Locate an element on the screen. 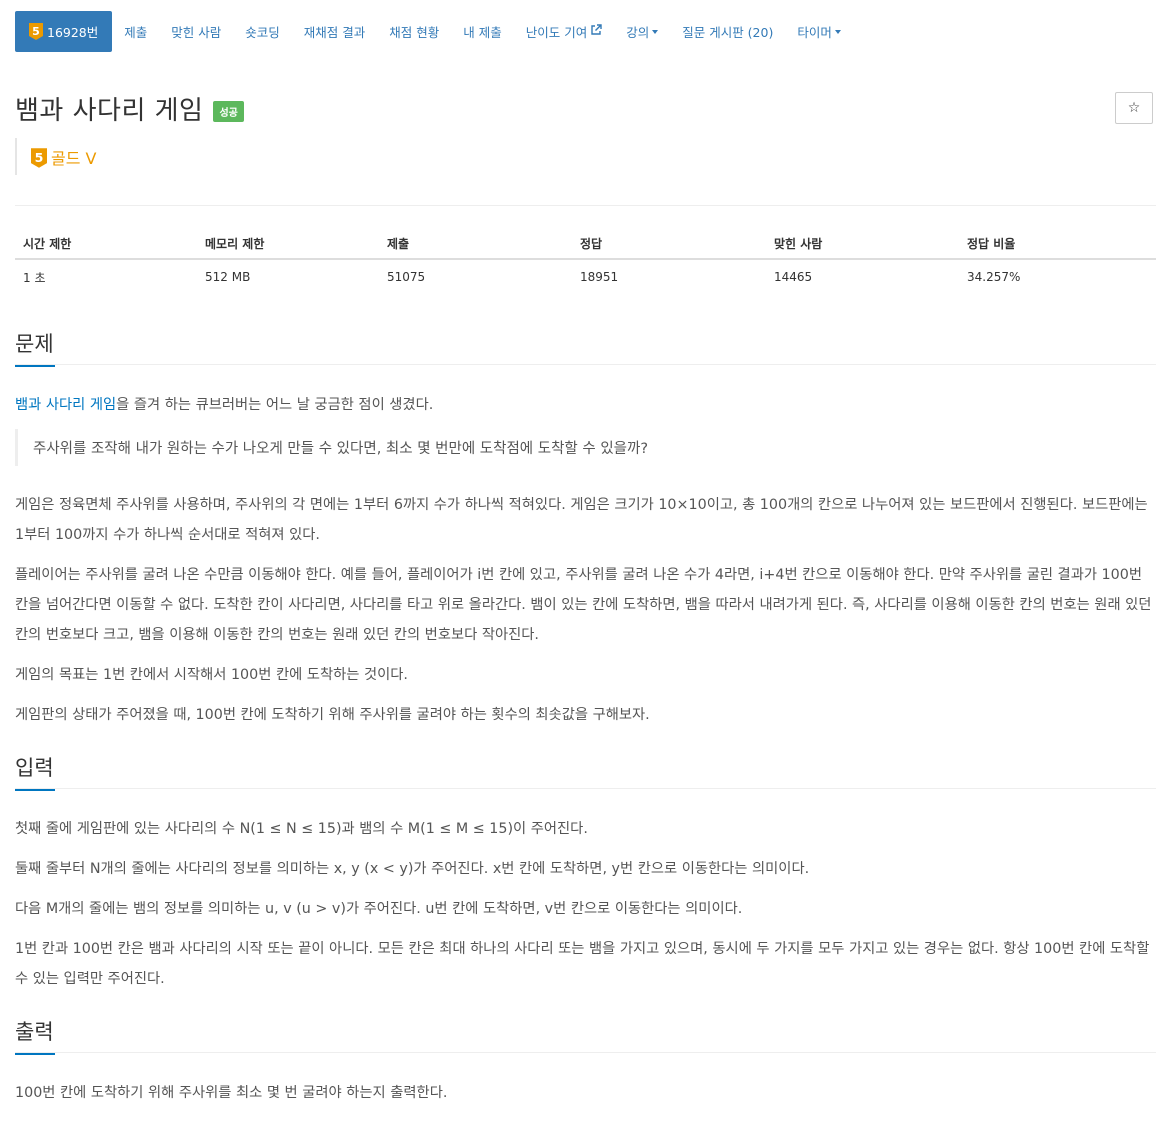  accept-ratio-value: 34.257% is located at coordinates (994, 277).